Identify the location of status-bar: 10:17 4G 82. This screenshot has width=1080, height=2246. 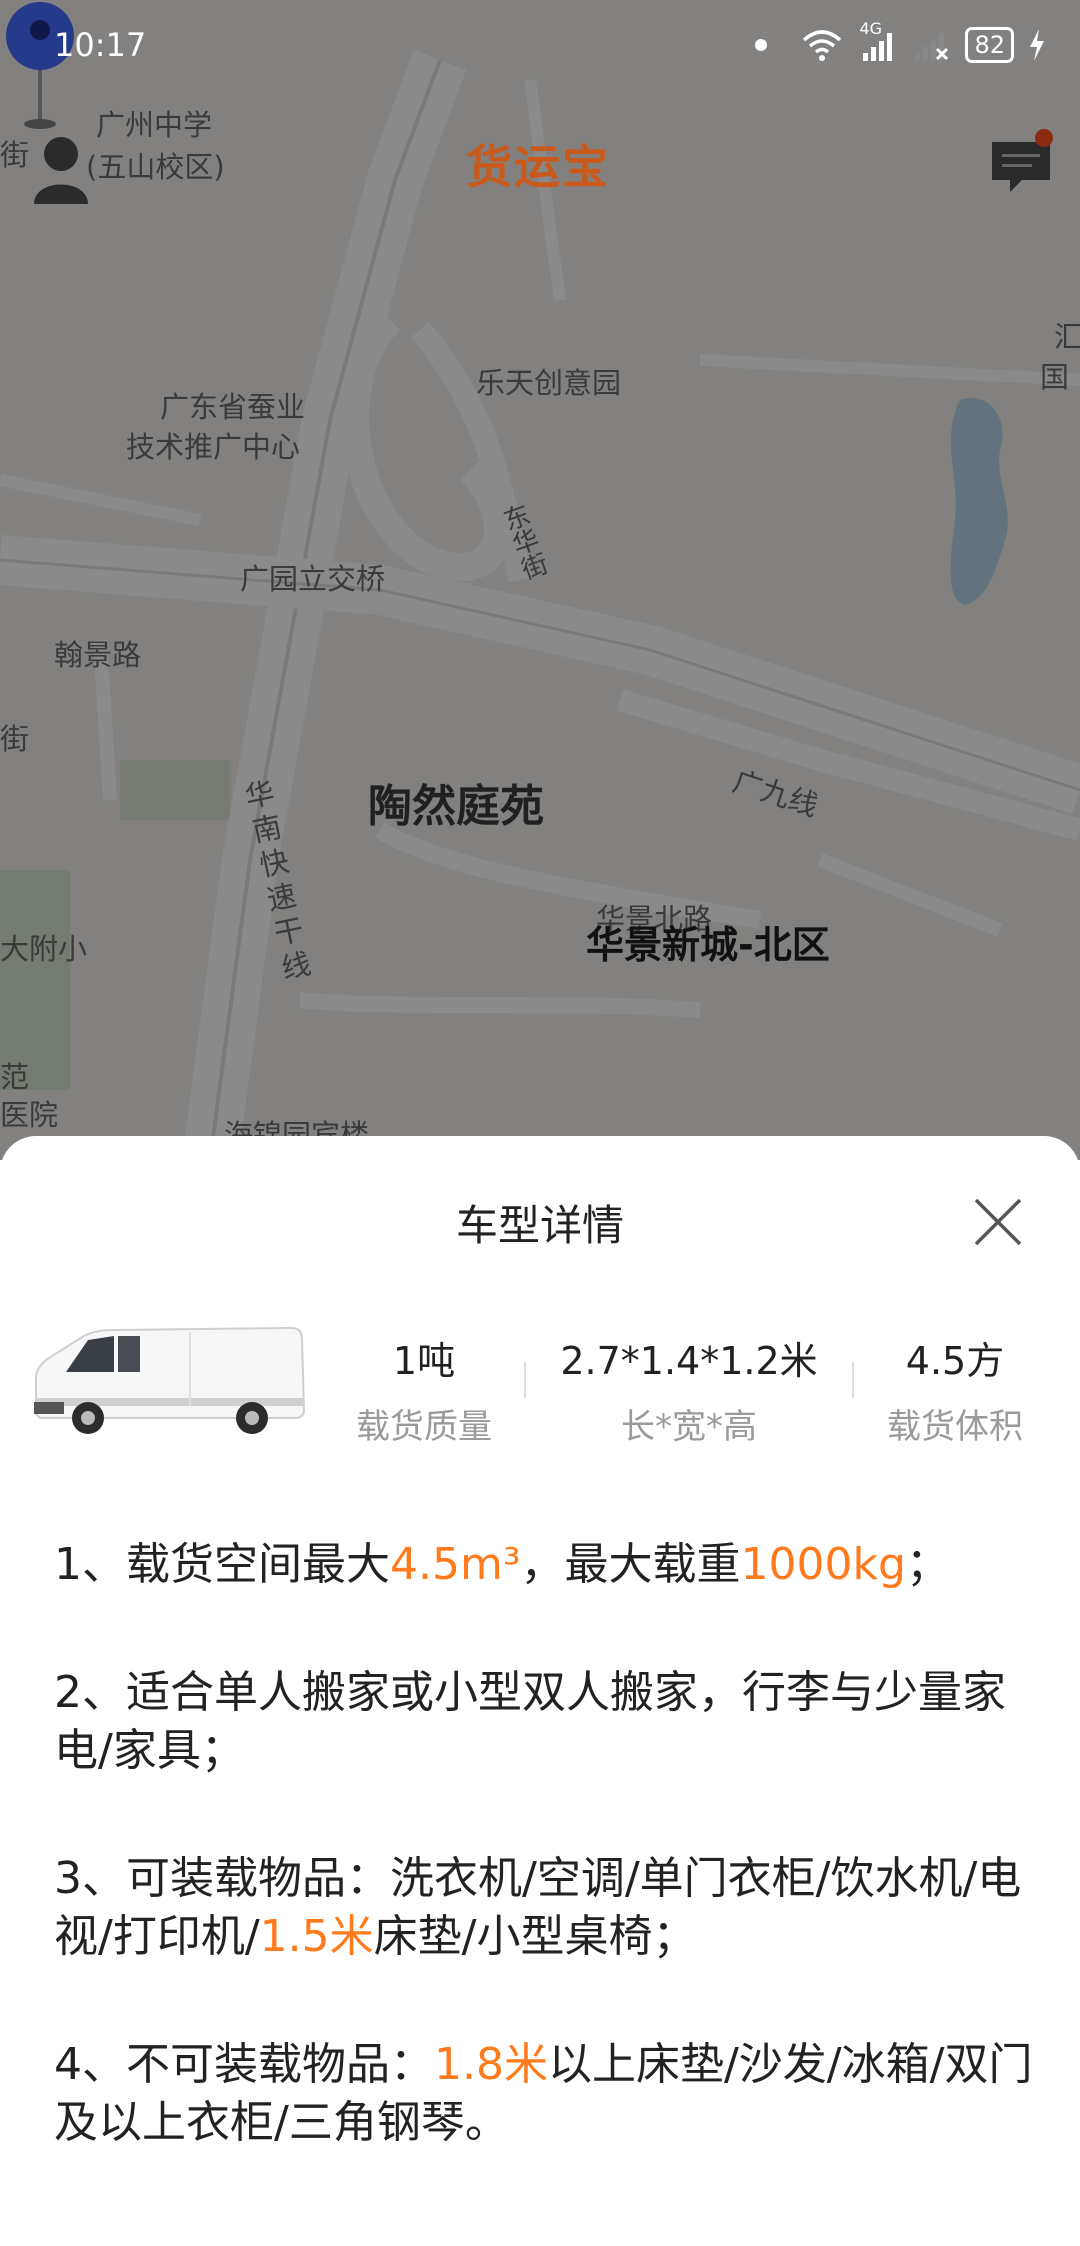
(540, 46).